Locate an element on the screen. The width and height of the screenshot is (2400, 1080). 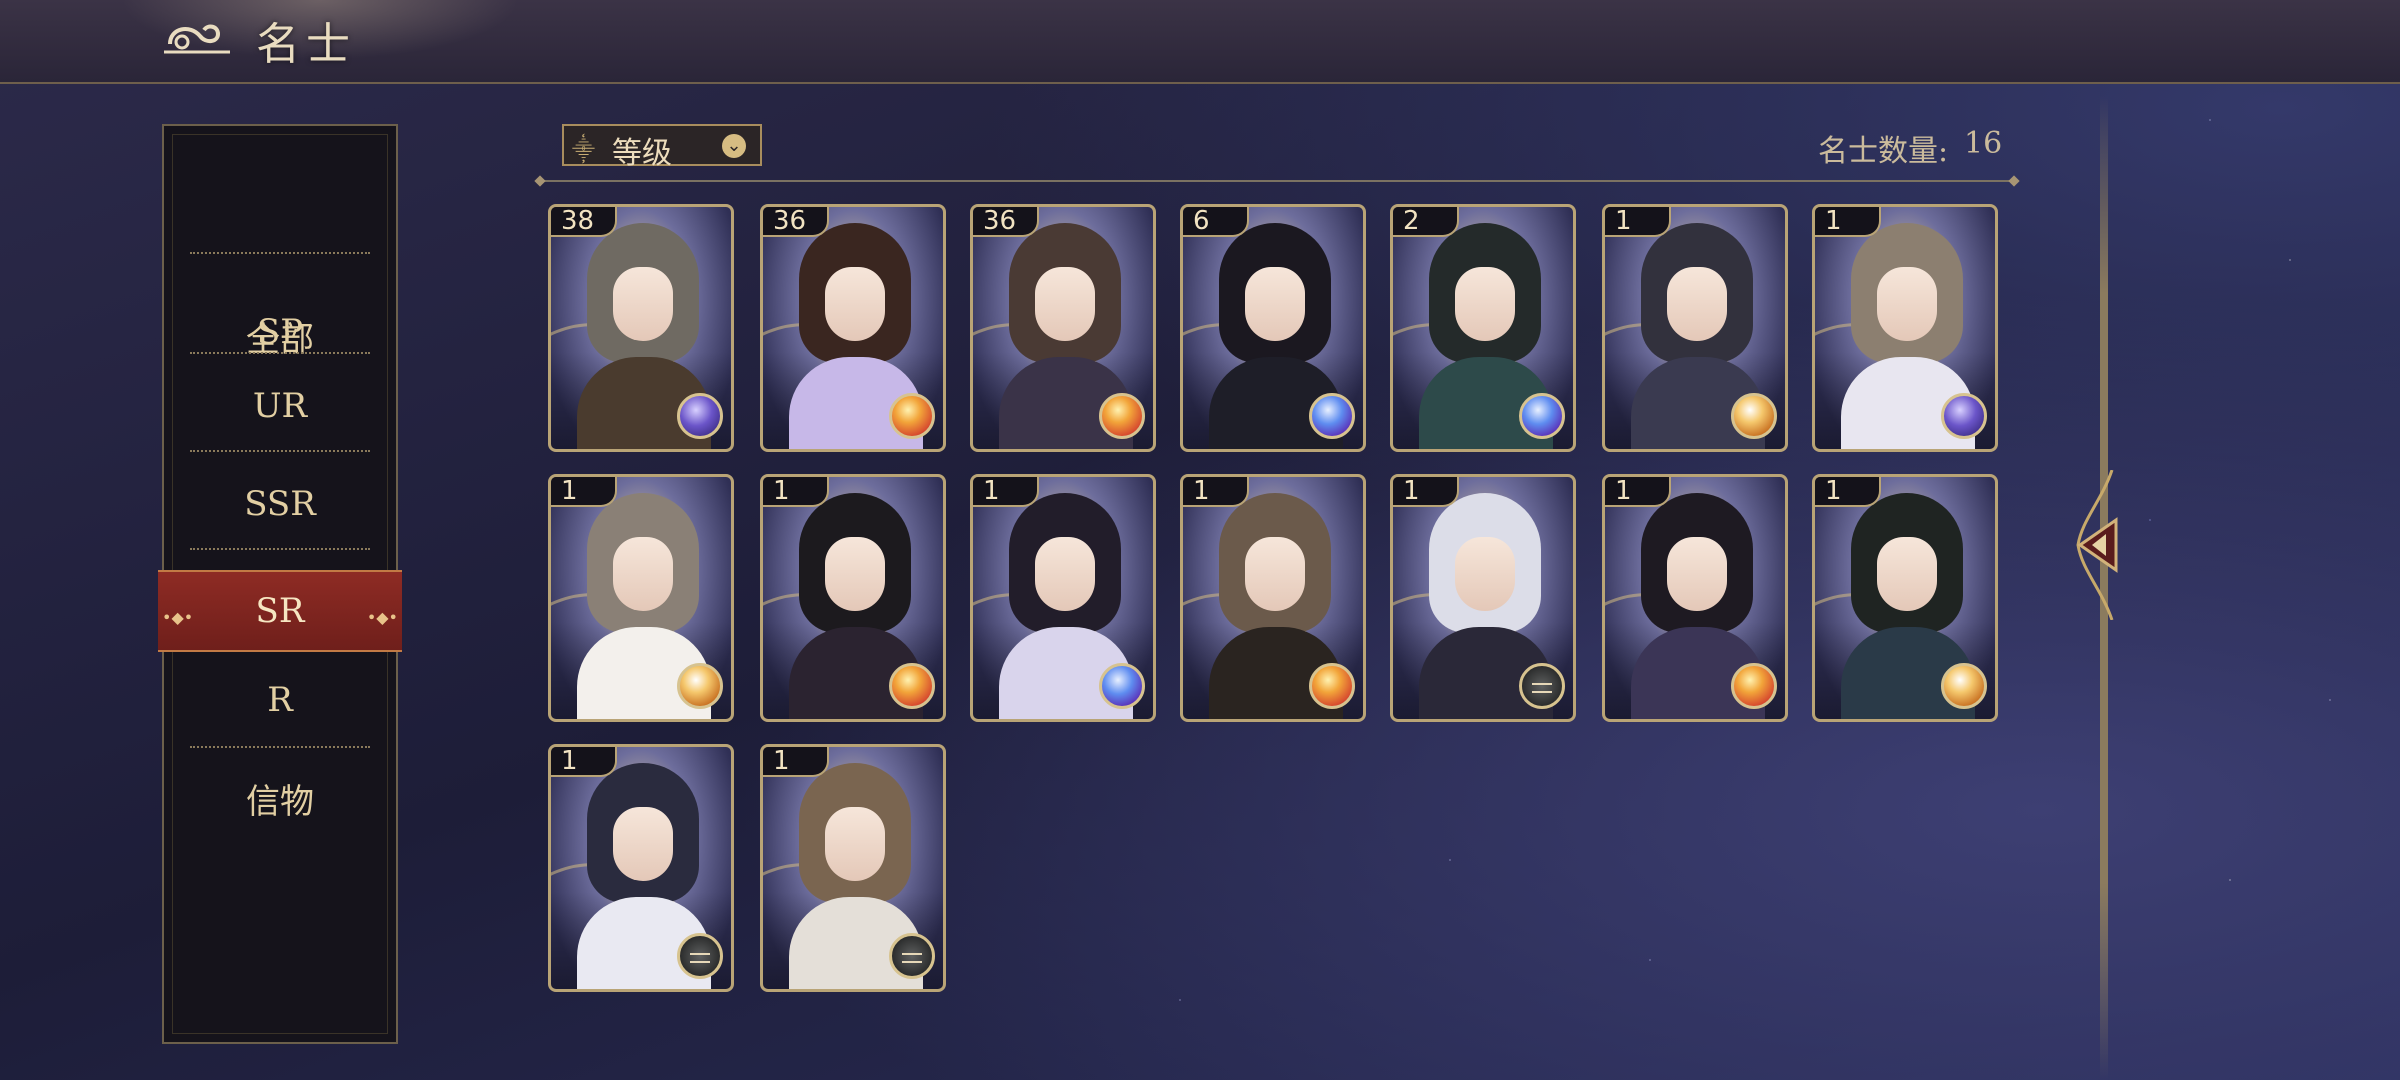
sidebar-item-ur: UR is located at coordinates (280, 406).